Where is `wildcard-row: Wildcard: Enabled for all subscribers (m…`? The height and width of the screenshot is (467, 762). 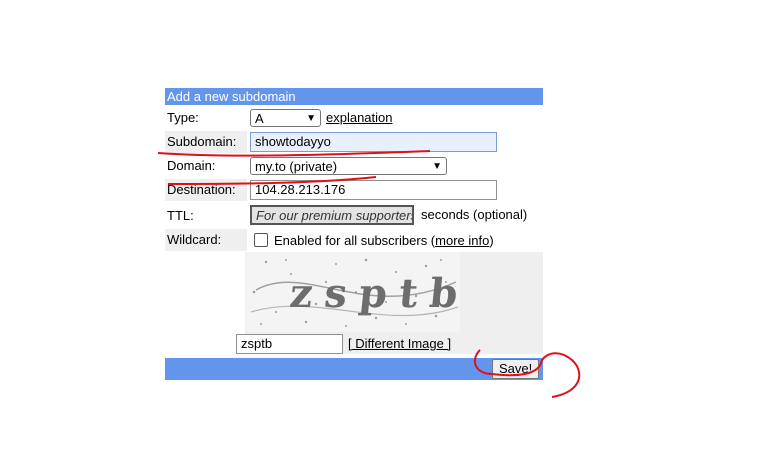
wildcard-row: Wildcard: Enabled for all subscribers (m… is located at coordinates (354, 241).